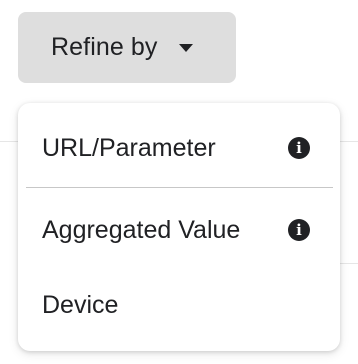 The height and width of the screenshot is (364, 358). I want to click on refine-by-button: Refine by, so click(127, 47).